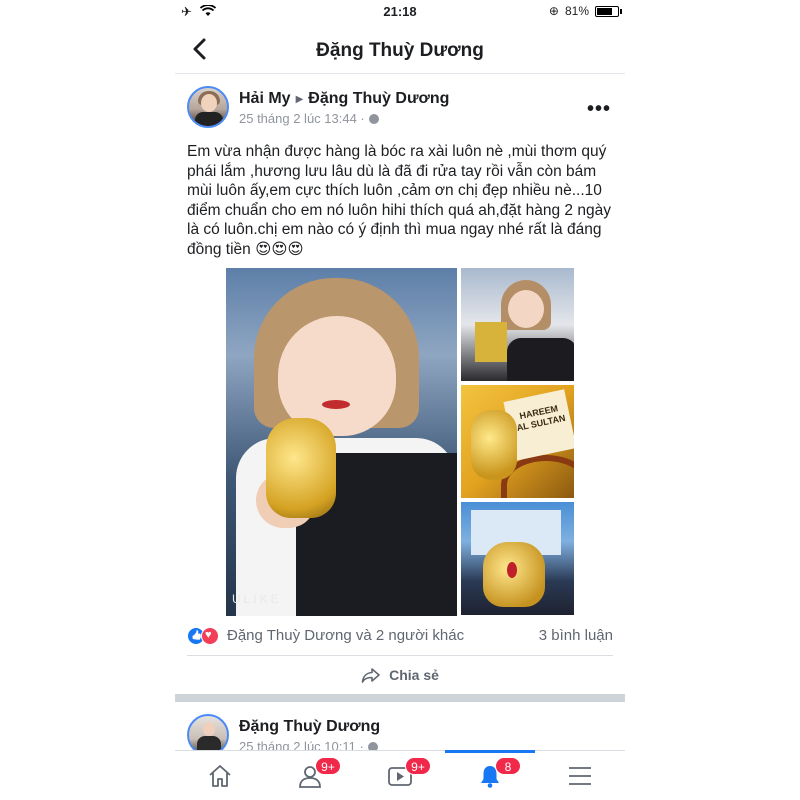  I want to click on bottom-tab-bar: 9+ 9+ 8, so click(400, 775).